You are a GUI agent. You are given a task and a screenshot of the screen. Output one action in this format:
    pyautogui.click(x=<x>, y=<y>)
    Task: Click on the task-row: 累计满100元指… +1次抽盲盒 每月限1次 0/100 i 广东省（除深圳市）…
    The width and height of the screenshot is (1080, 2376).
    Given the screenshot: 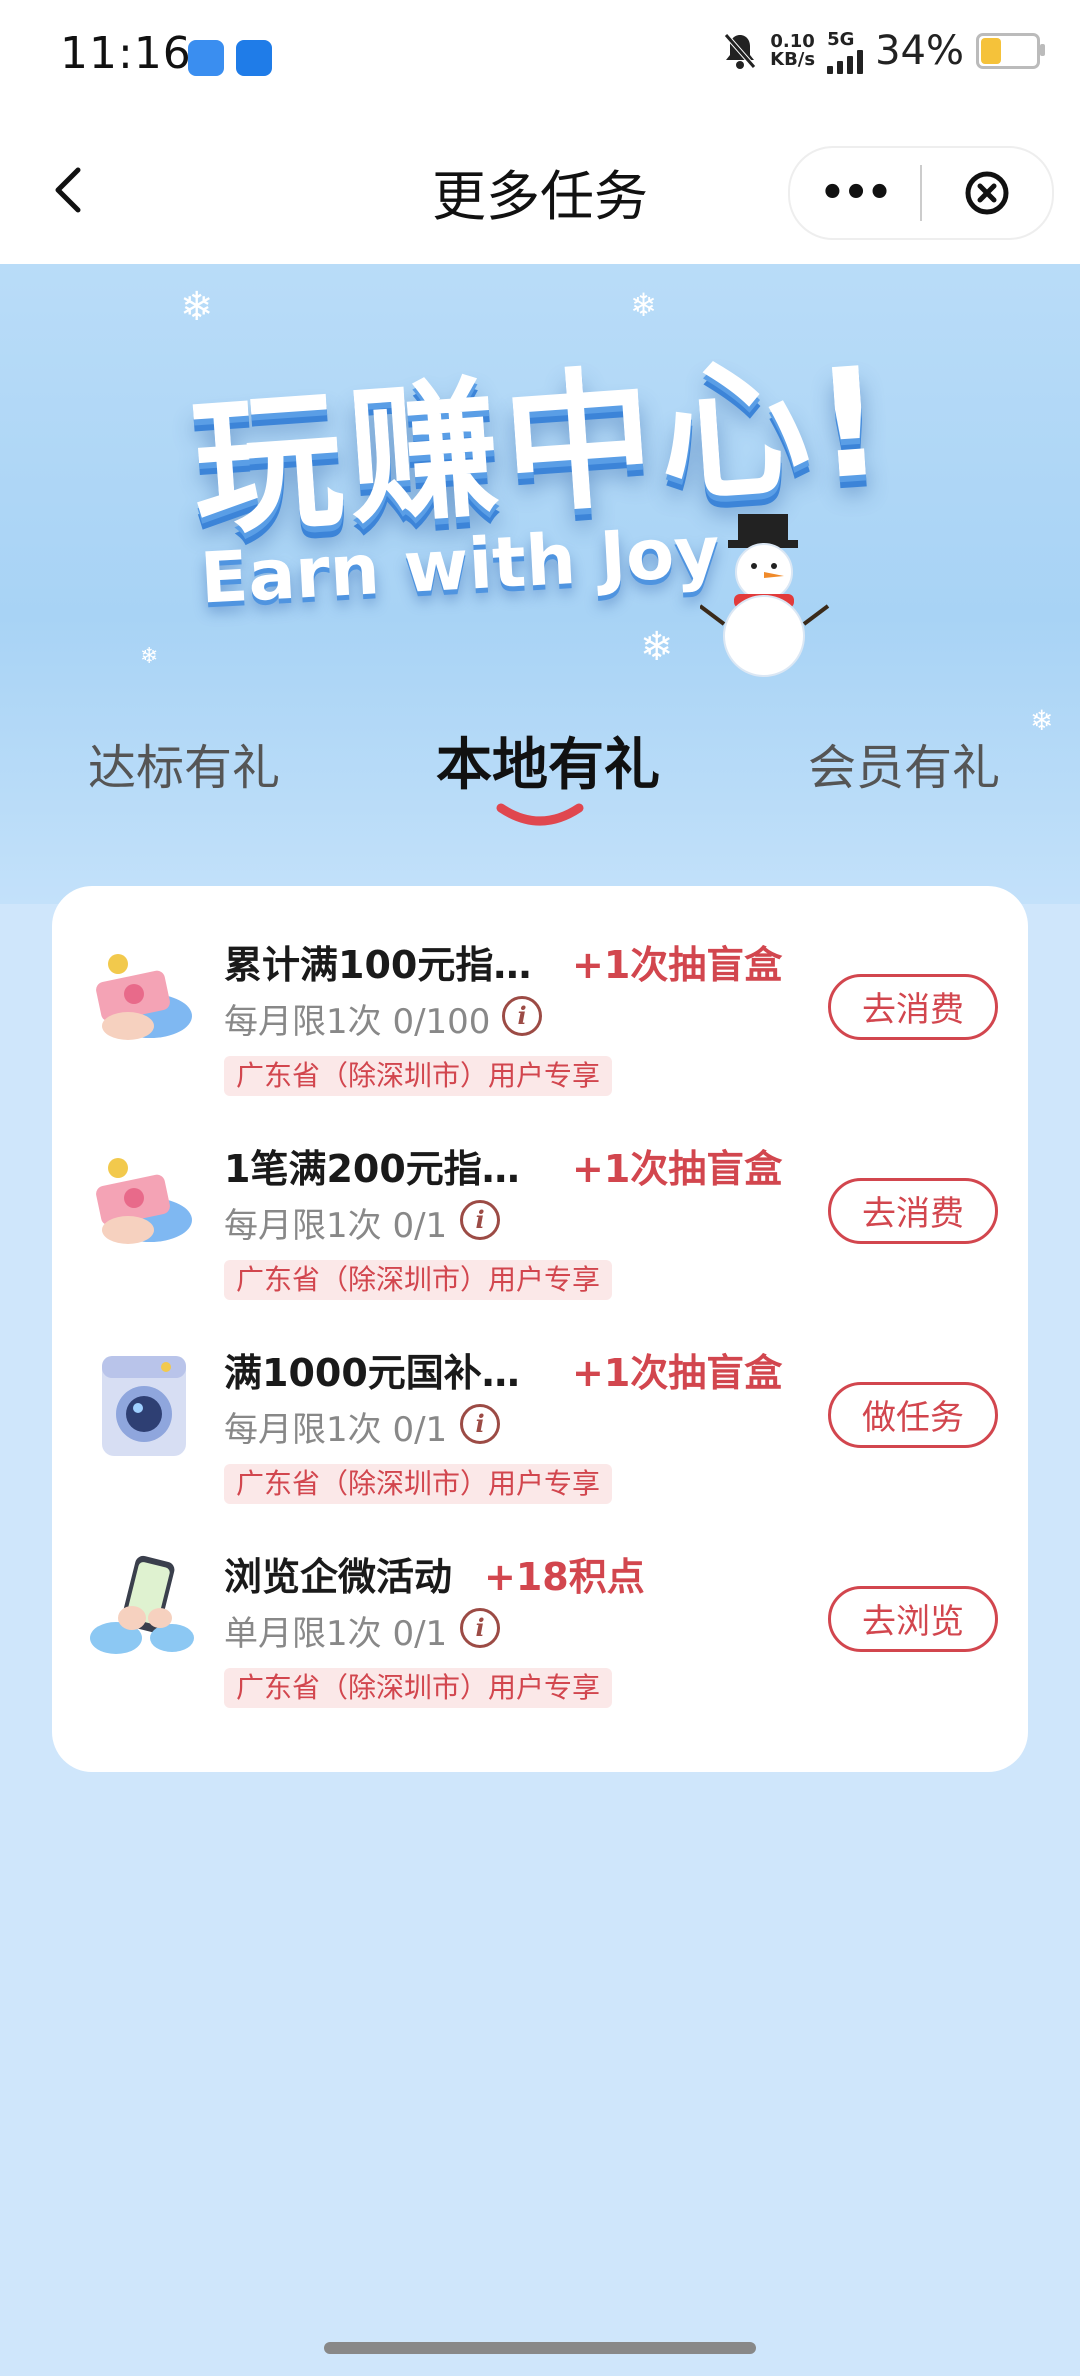 What is the action you would take?
    pyautogui.click(x=540, y=1009)
    